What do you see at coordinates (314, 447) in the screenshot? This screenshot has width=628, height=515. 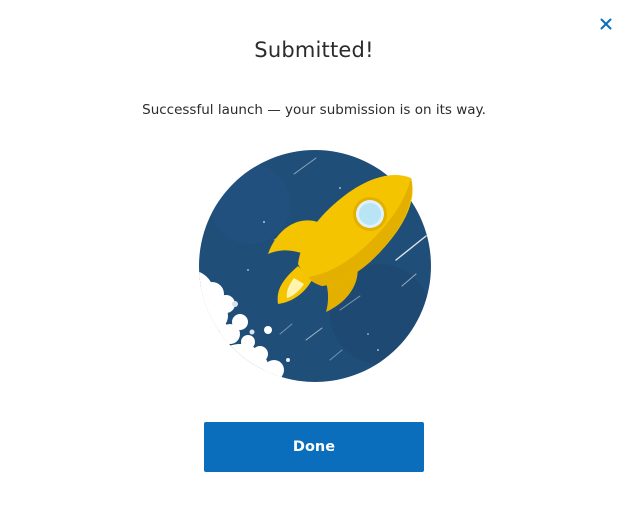 I see `done-button: Done` at bounding box center [314, 447].